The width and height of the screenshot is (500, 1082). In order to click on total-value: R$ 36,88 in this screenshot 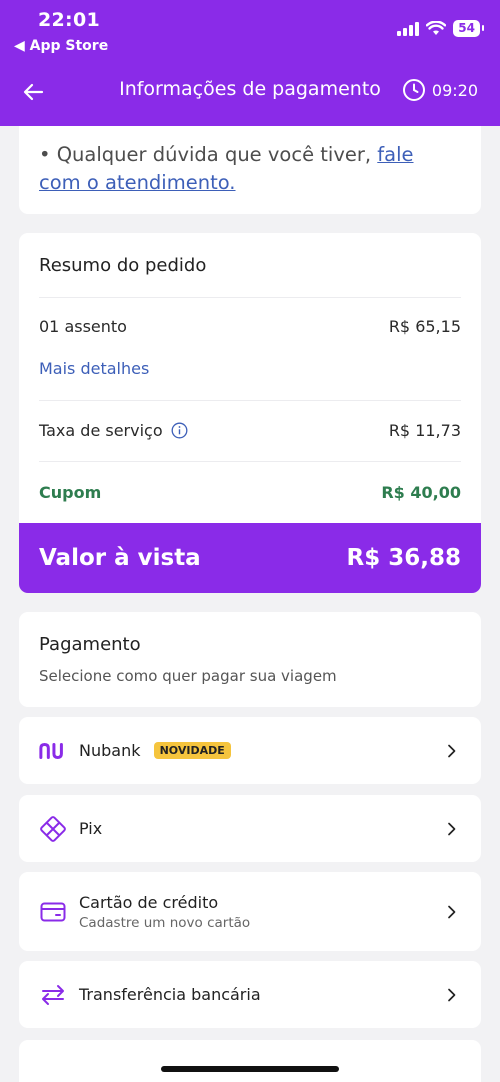, I will do `click(403, 558)`.